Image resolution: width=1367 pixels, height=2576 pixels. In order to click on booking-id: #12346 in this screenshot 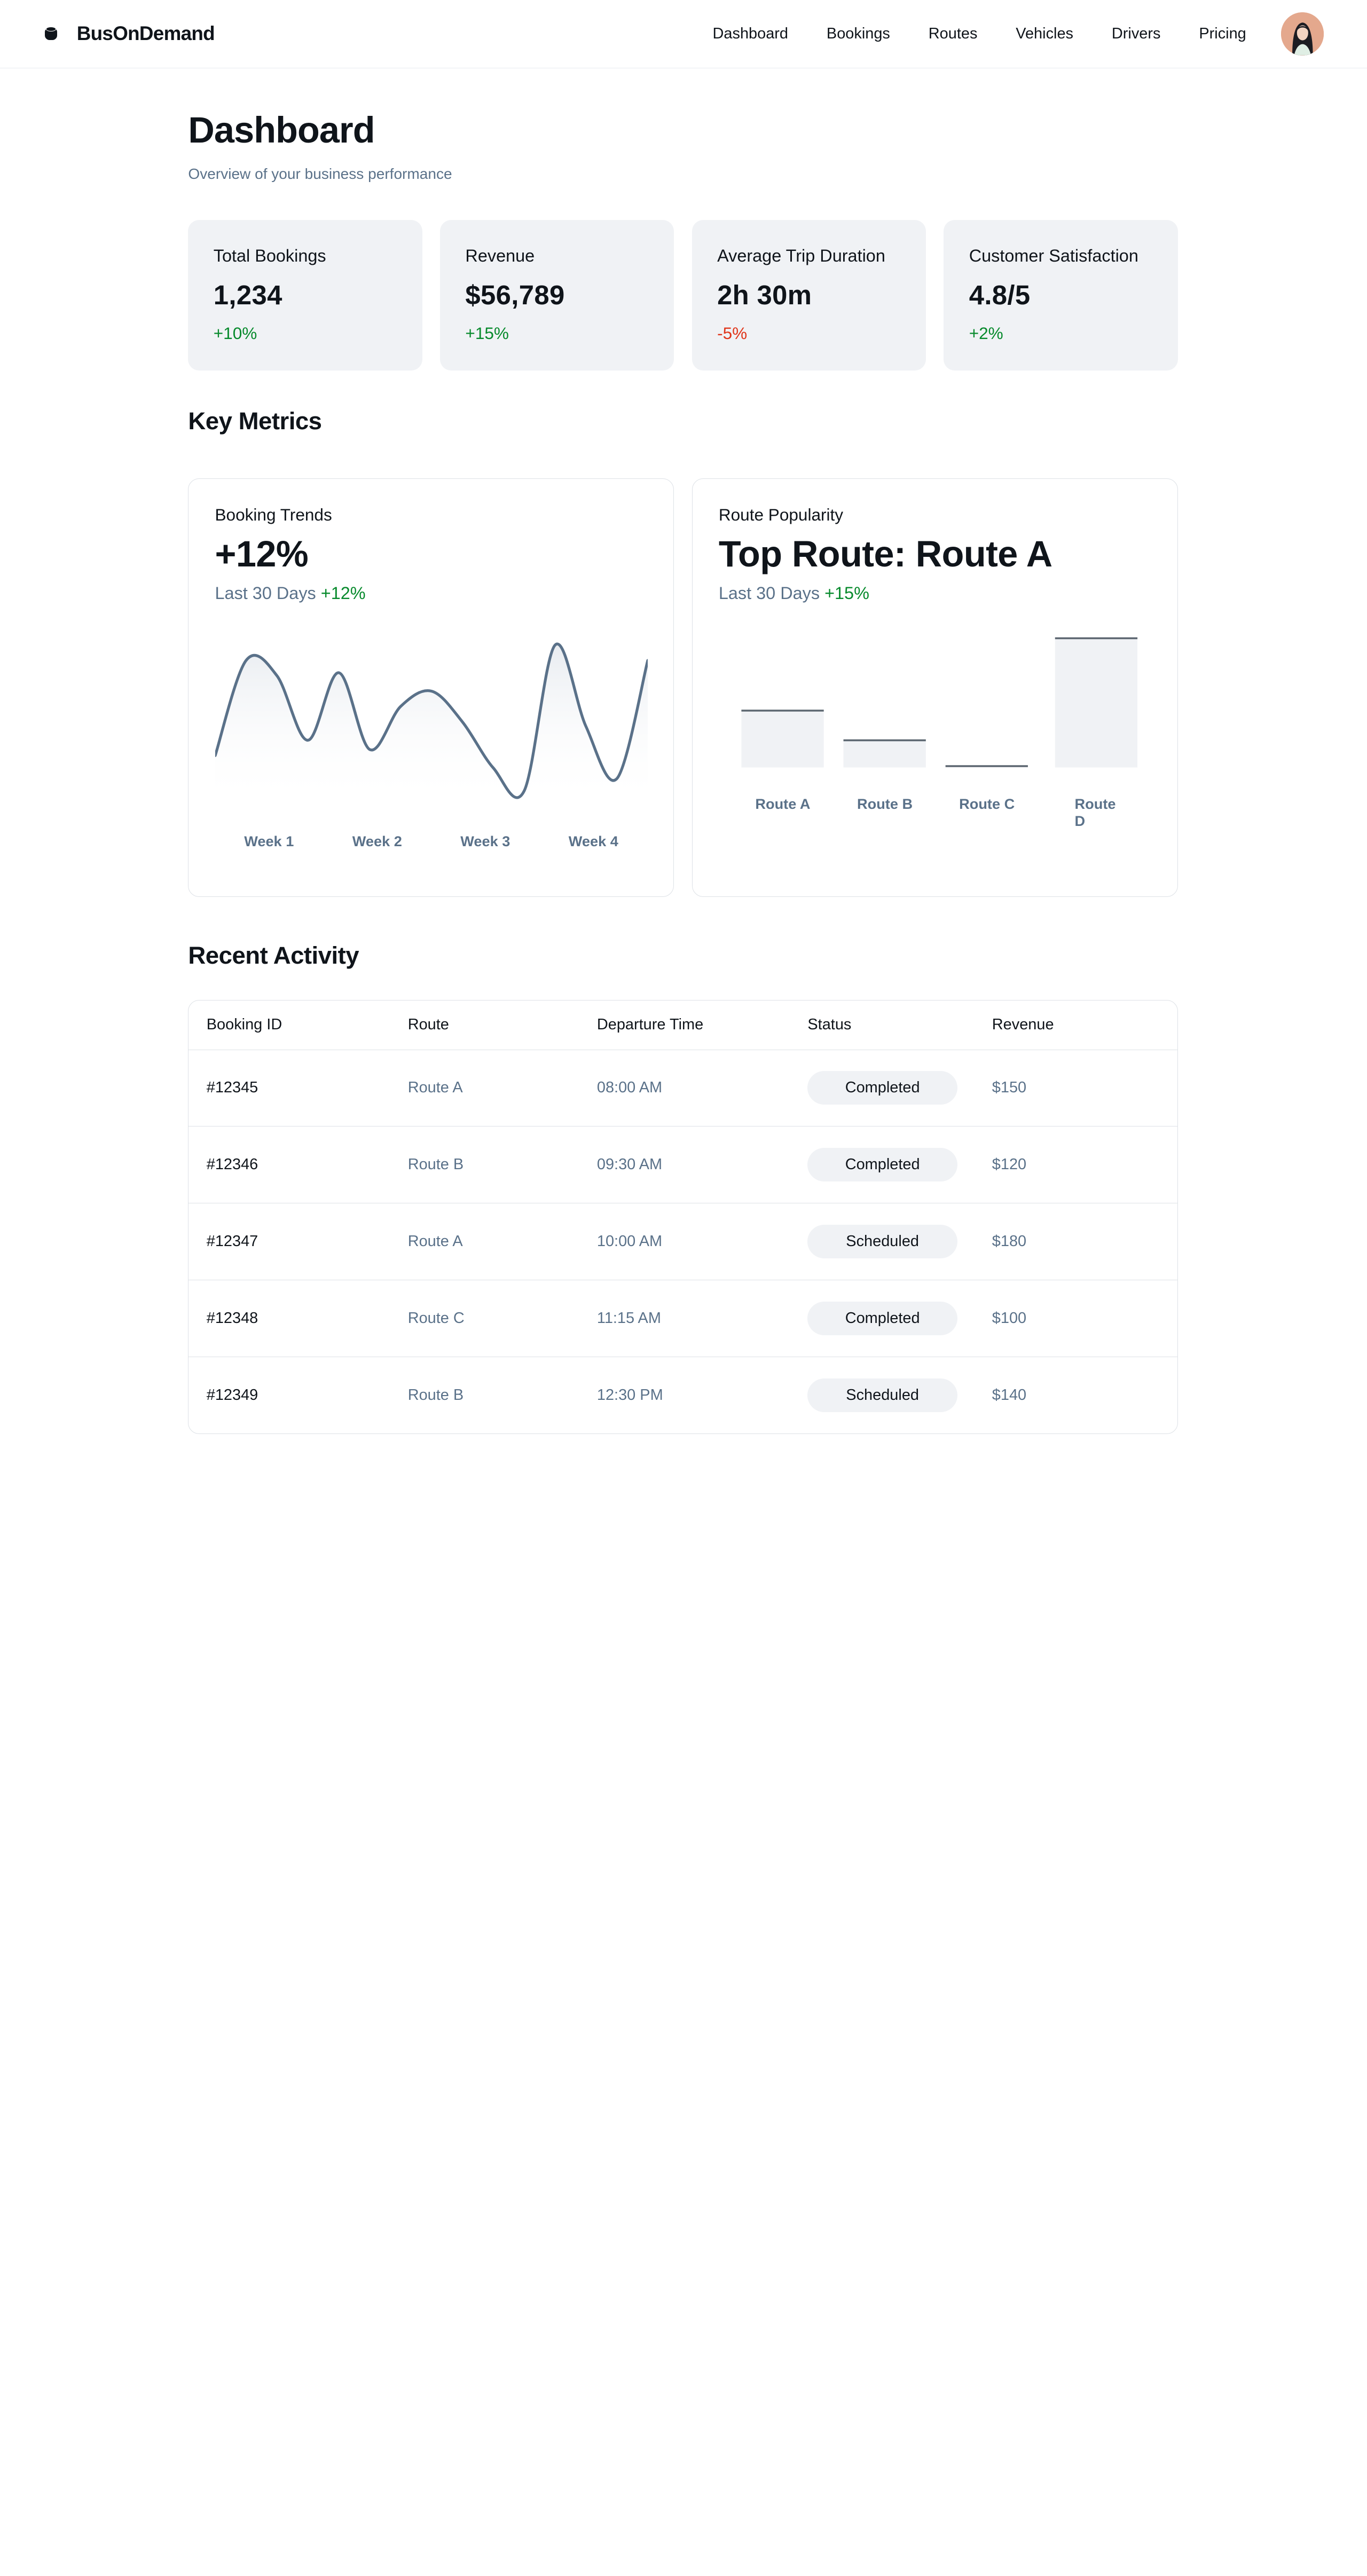, I will do `click(232, 1164)`.